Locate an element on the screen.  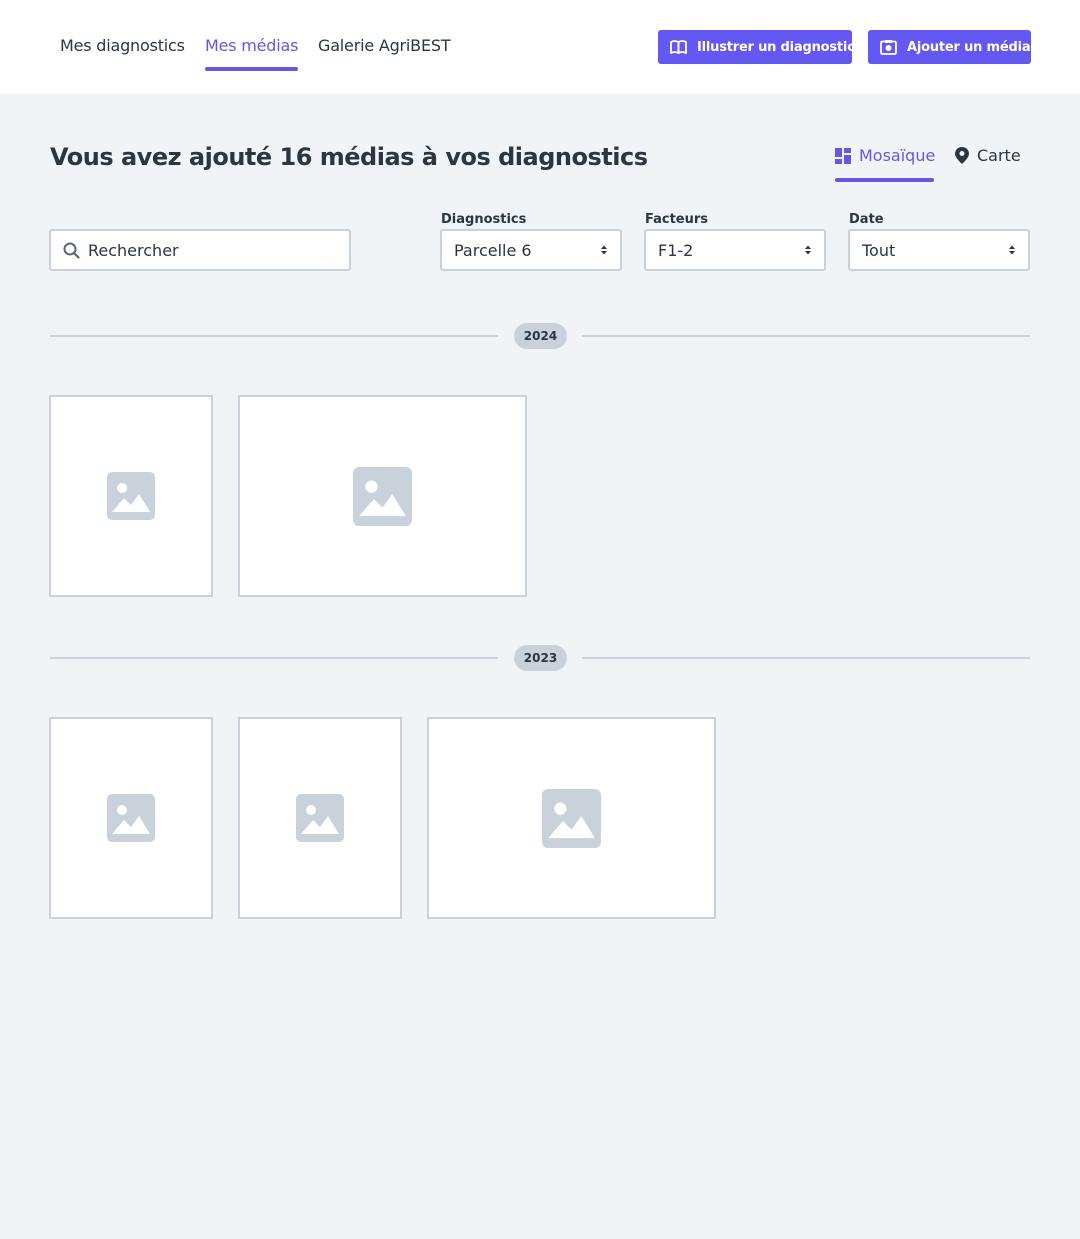
book-icon is located at coordinates (678, 47).